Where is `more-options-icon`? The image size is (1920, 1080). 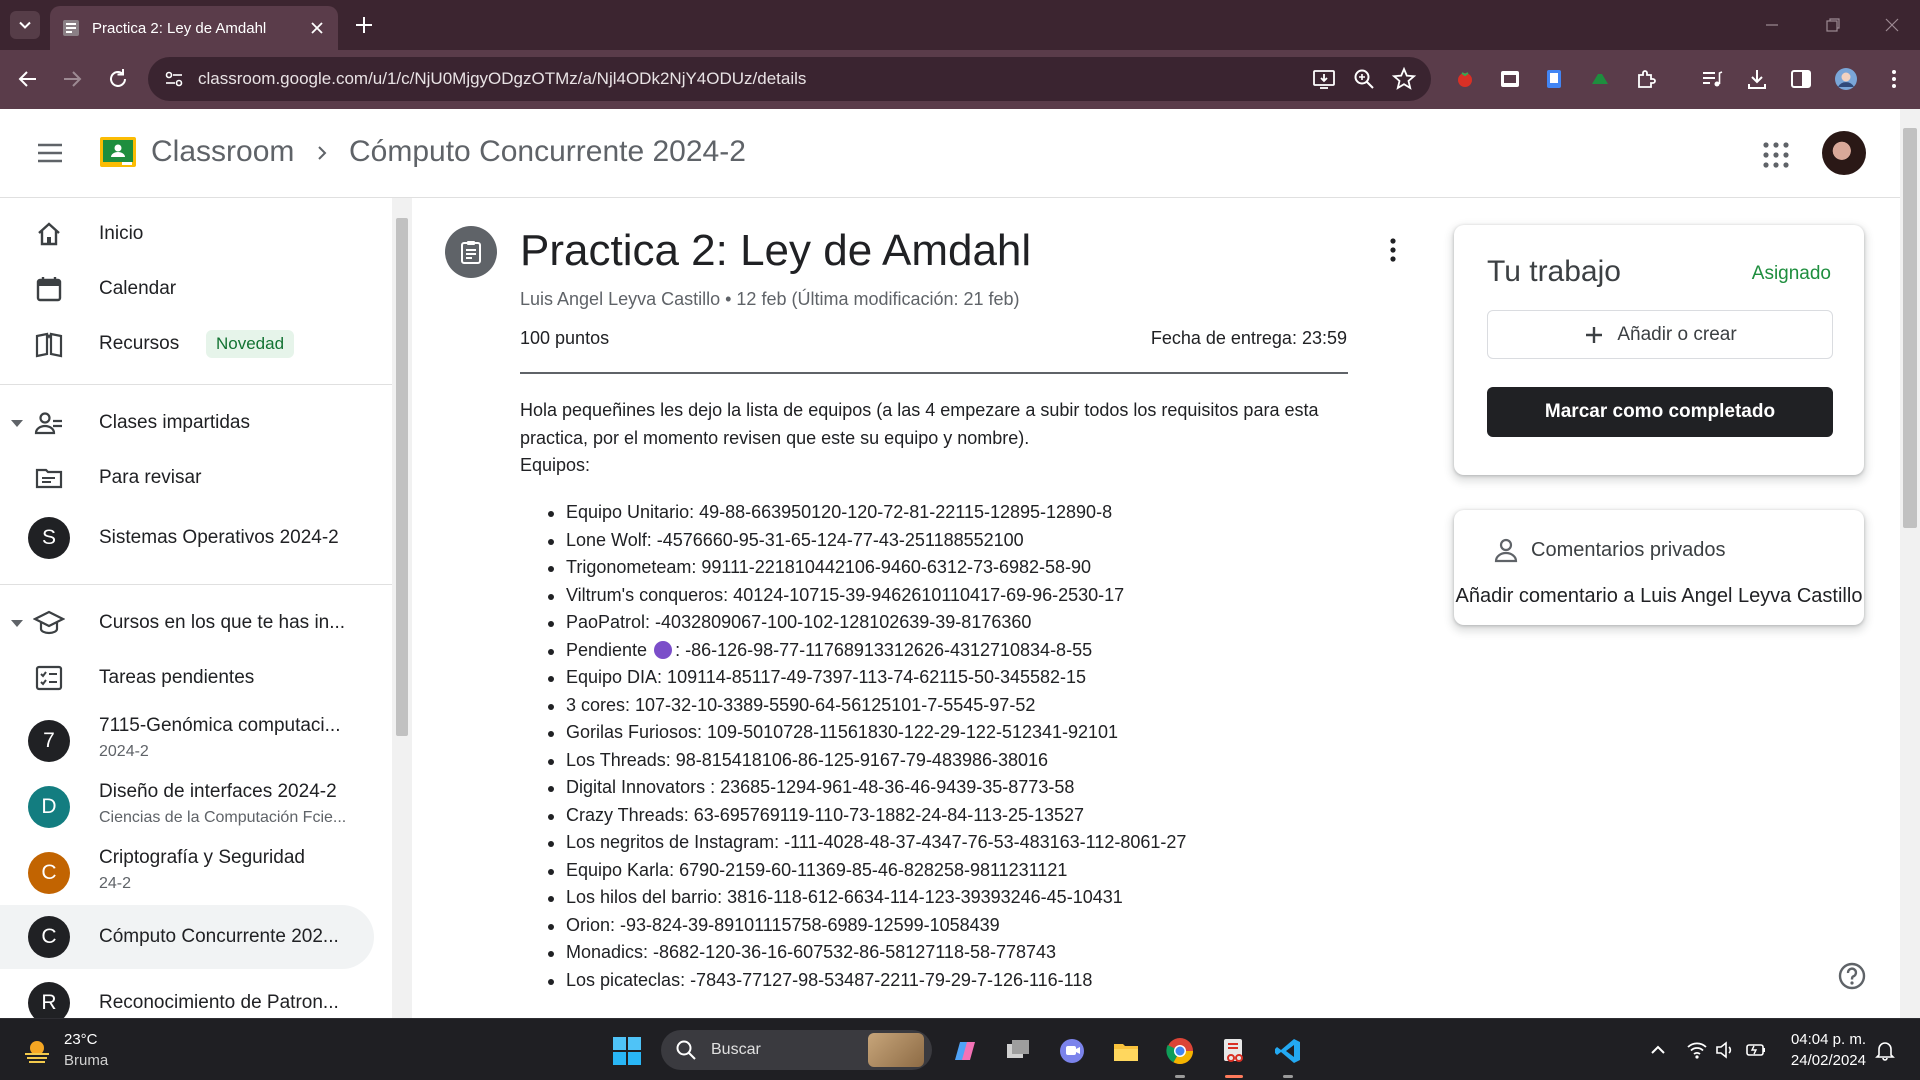
more-options-icon is located at coordinates (1393, 250).